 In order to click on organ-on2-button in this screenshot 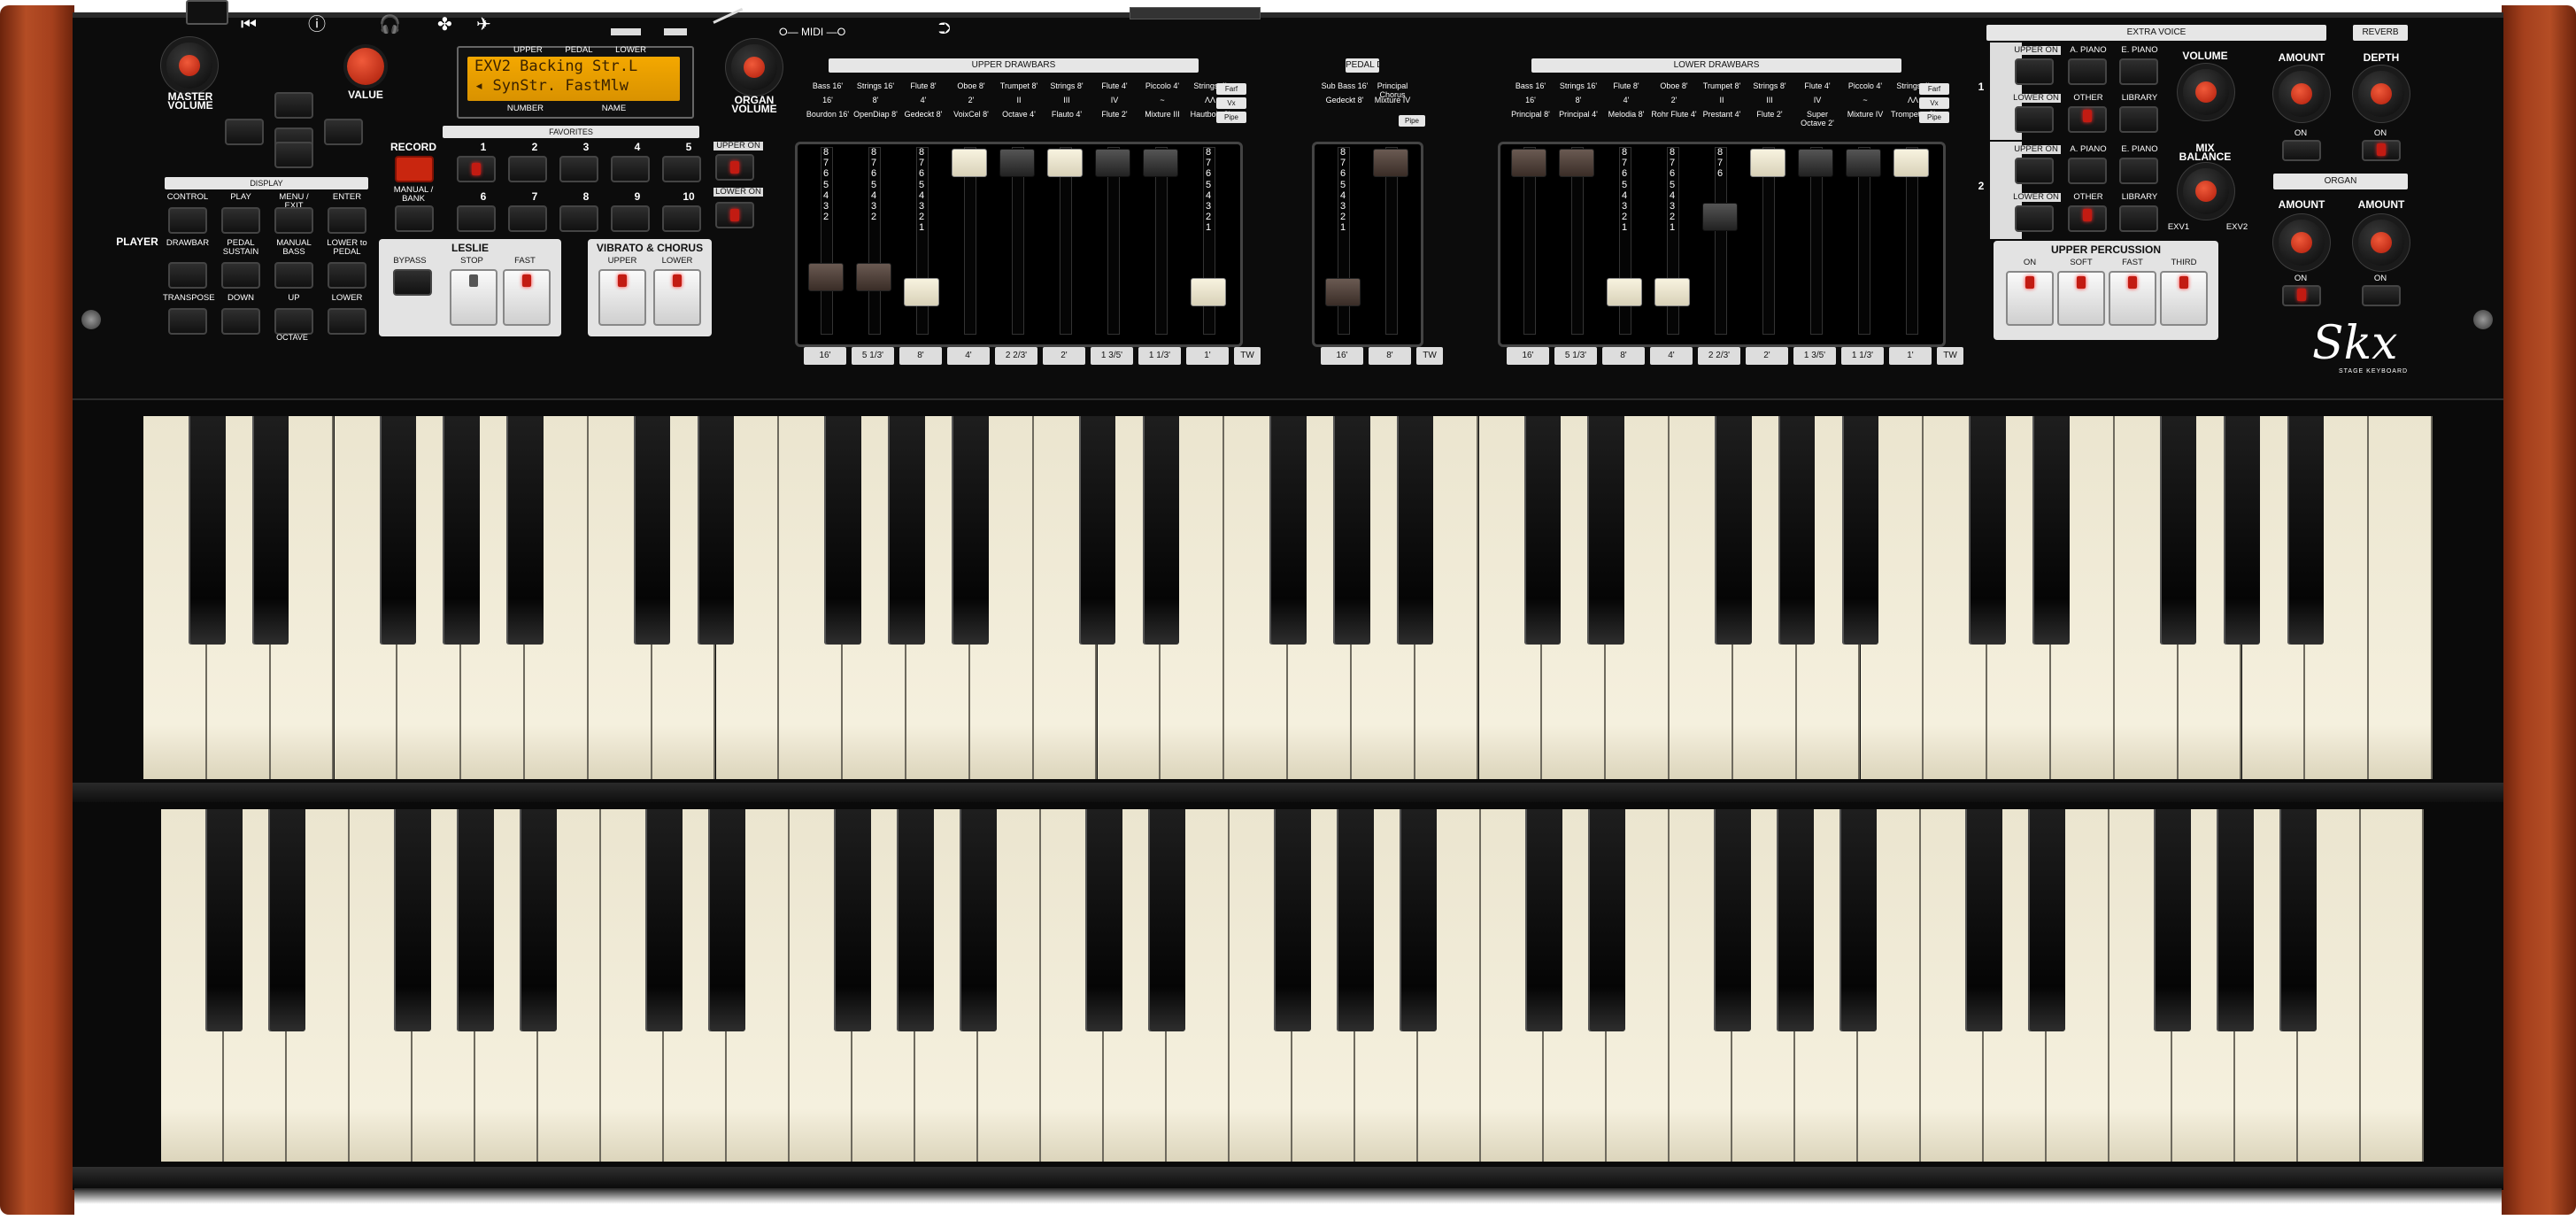, I will do `click(2381, 295)`.